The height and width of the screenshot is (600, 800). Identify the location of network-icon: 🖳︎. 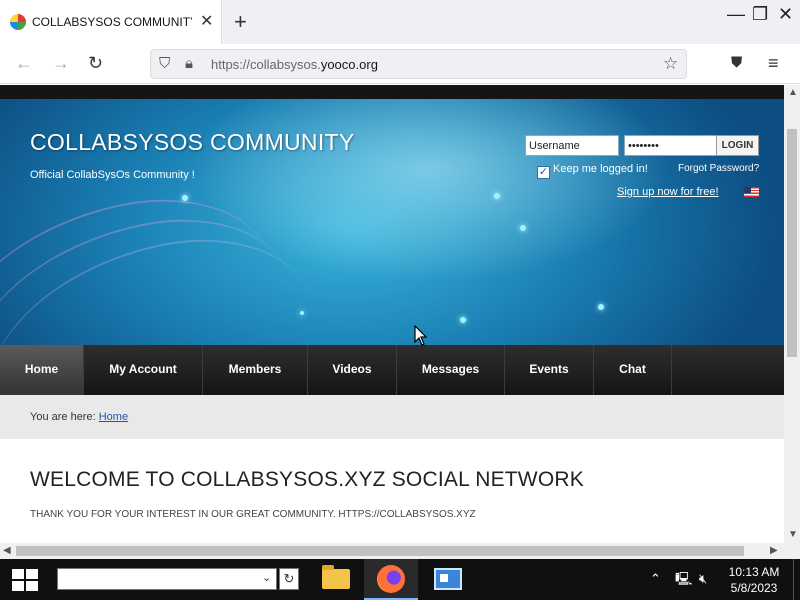
(683, 579).